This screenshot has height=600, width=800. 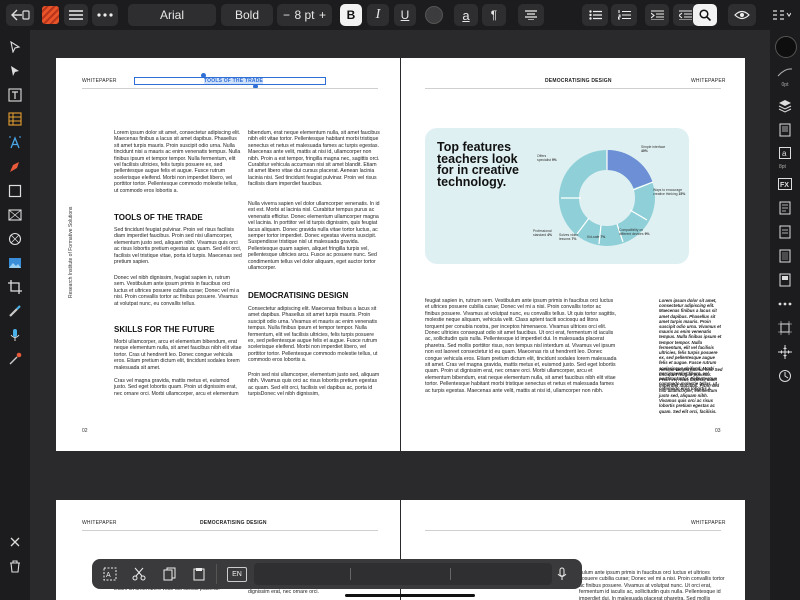 I want to click on font-family-field: Arial, so click(x=172, y=15).